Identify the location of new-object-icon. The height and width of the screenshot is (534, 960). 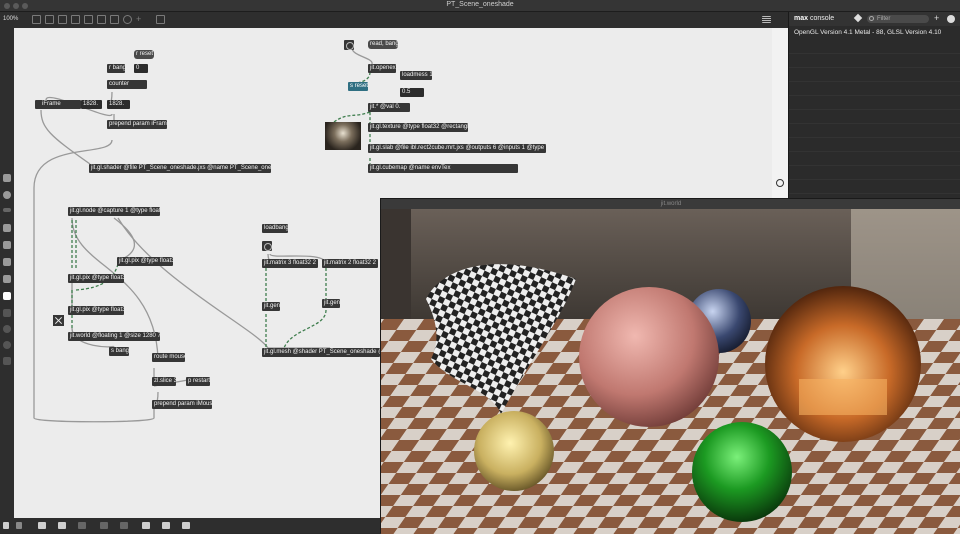
(49, 19).